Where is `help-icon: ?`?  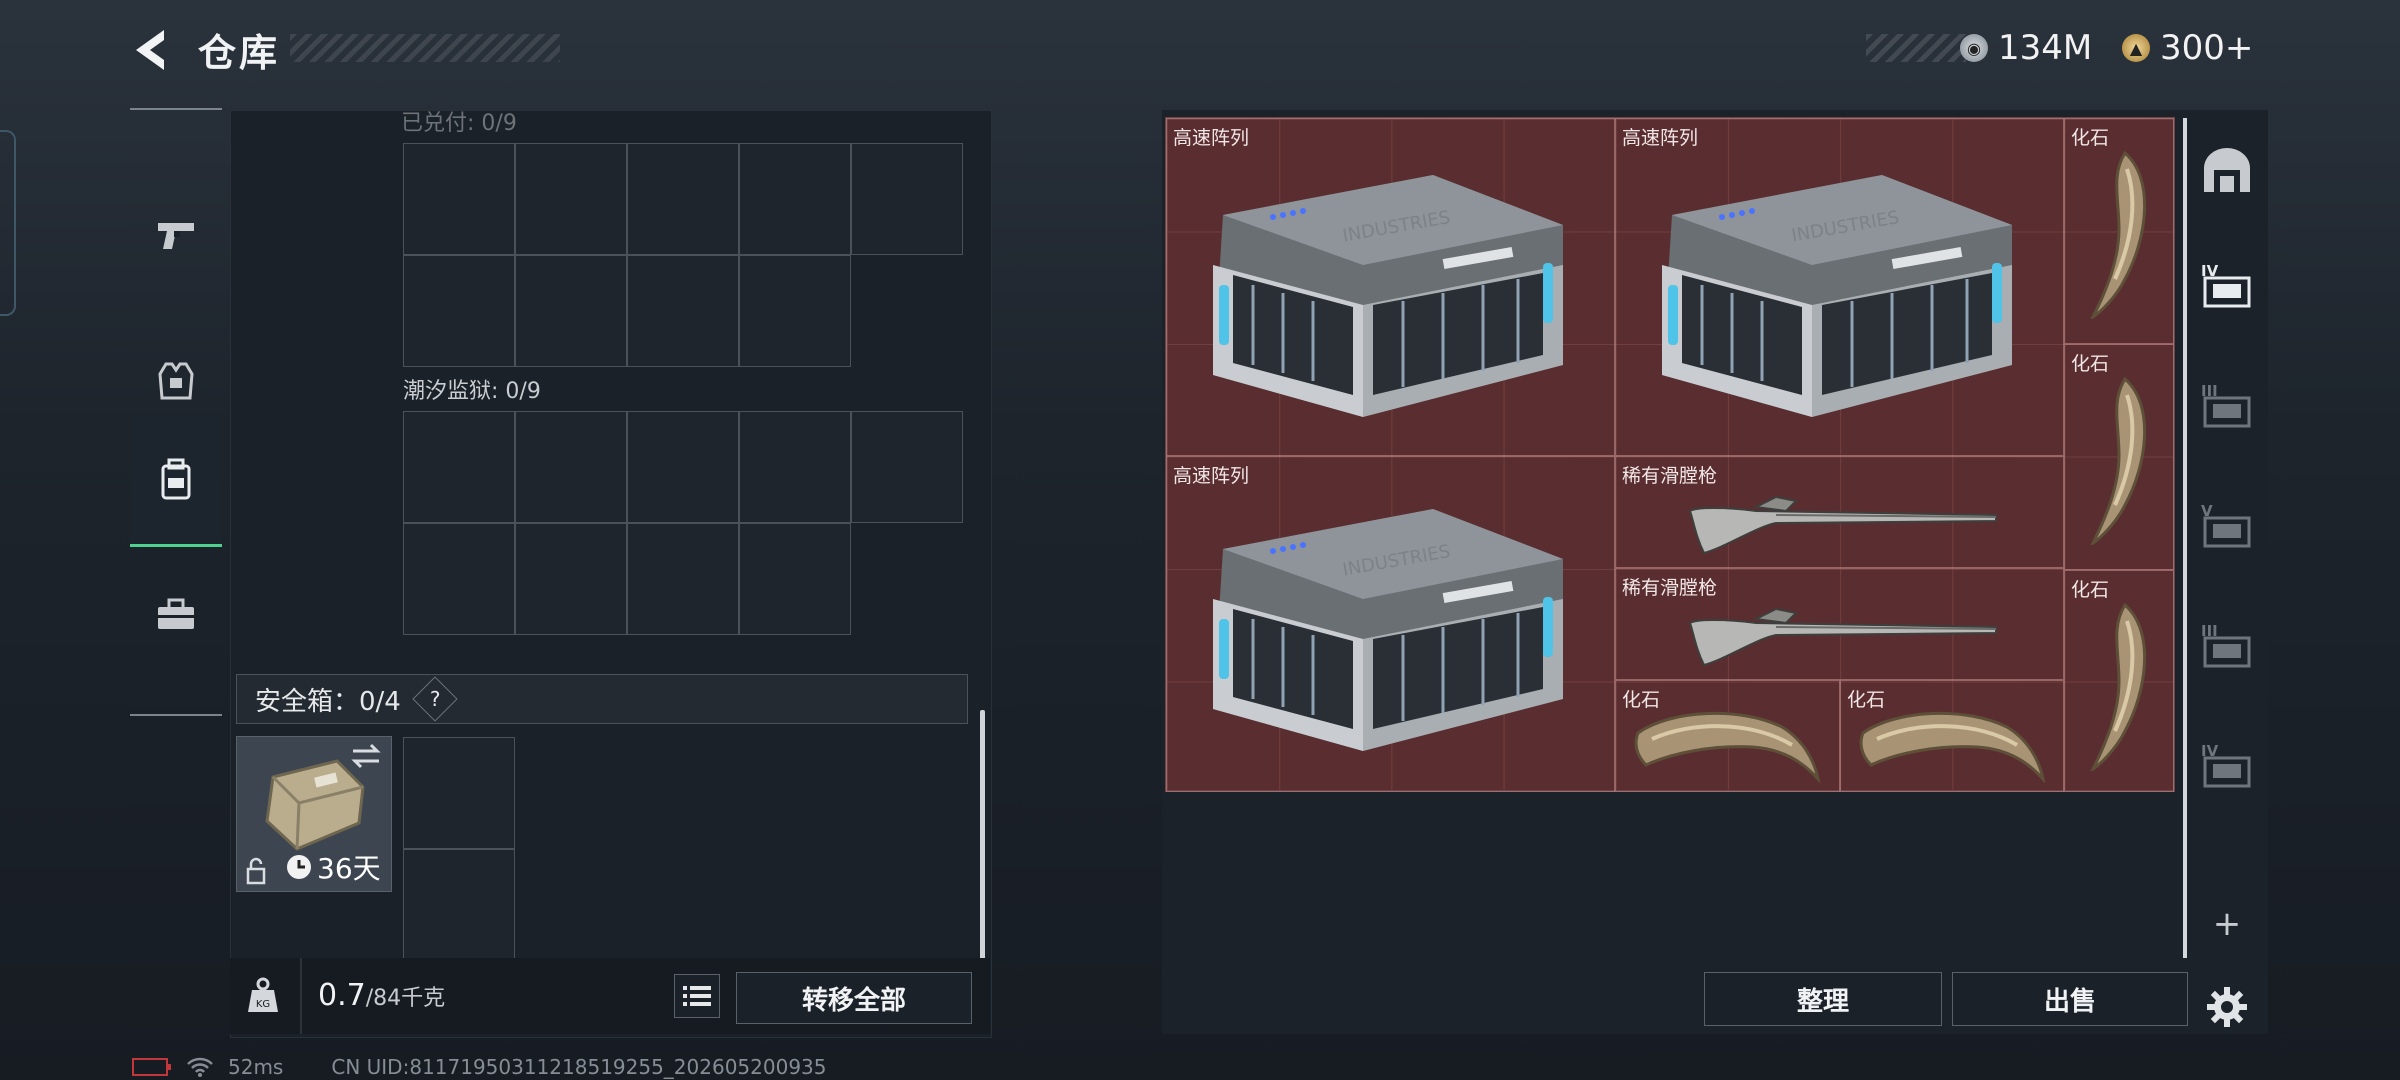 help-icon: ? is located at coordinates (435, 699).